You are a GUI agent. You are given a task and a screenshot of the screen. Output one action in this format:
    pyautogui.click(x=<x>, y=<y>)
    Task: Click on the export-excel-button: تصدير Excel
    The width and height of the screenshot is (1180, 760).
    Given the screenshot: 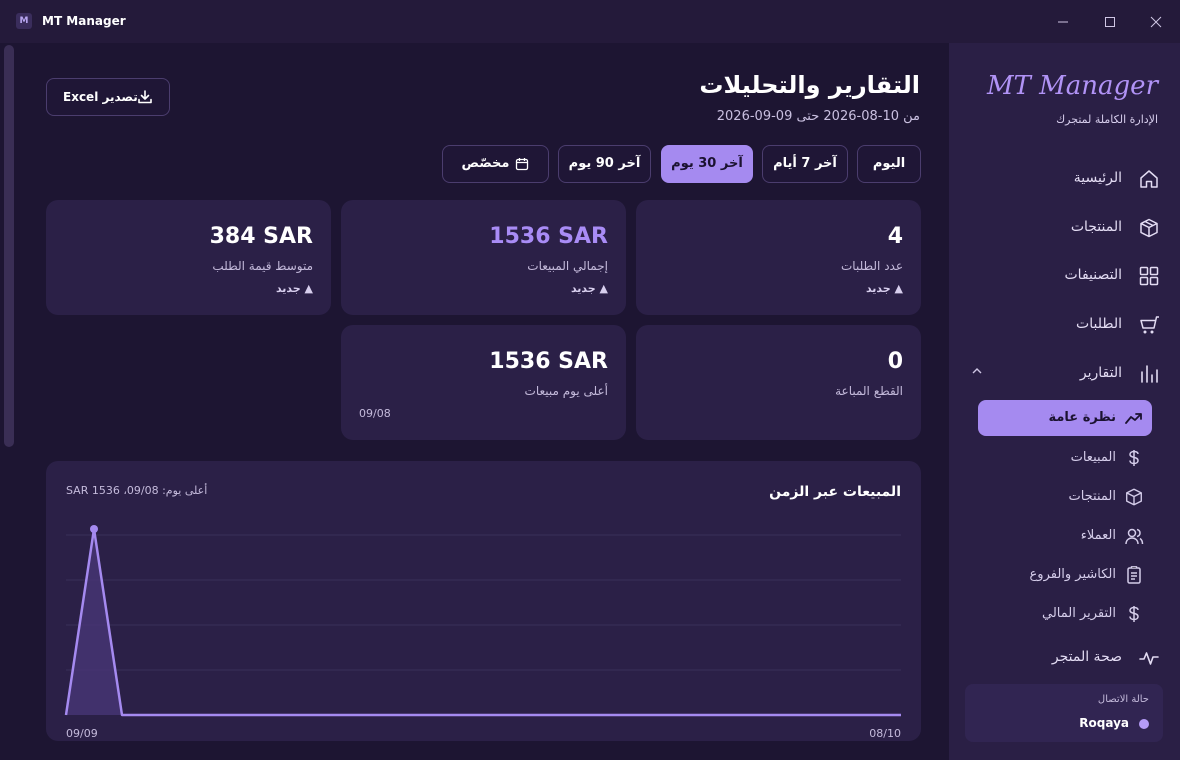 What is the action you would take?
    pyautogui.click(x=108, y=97)
    